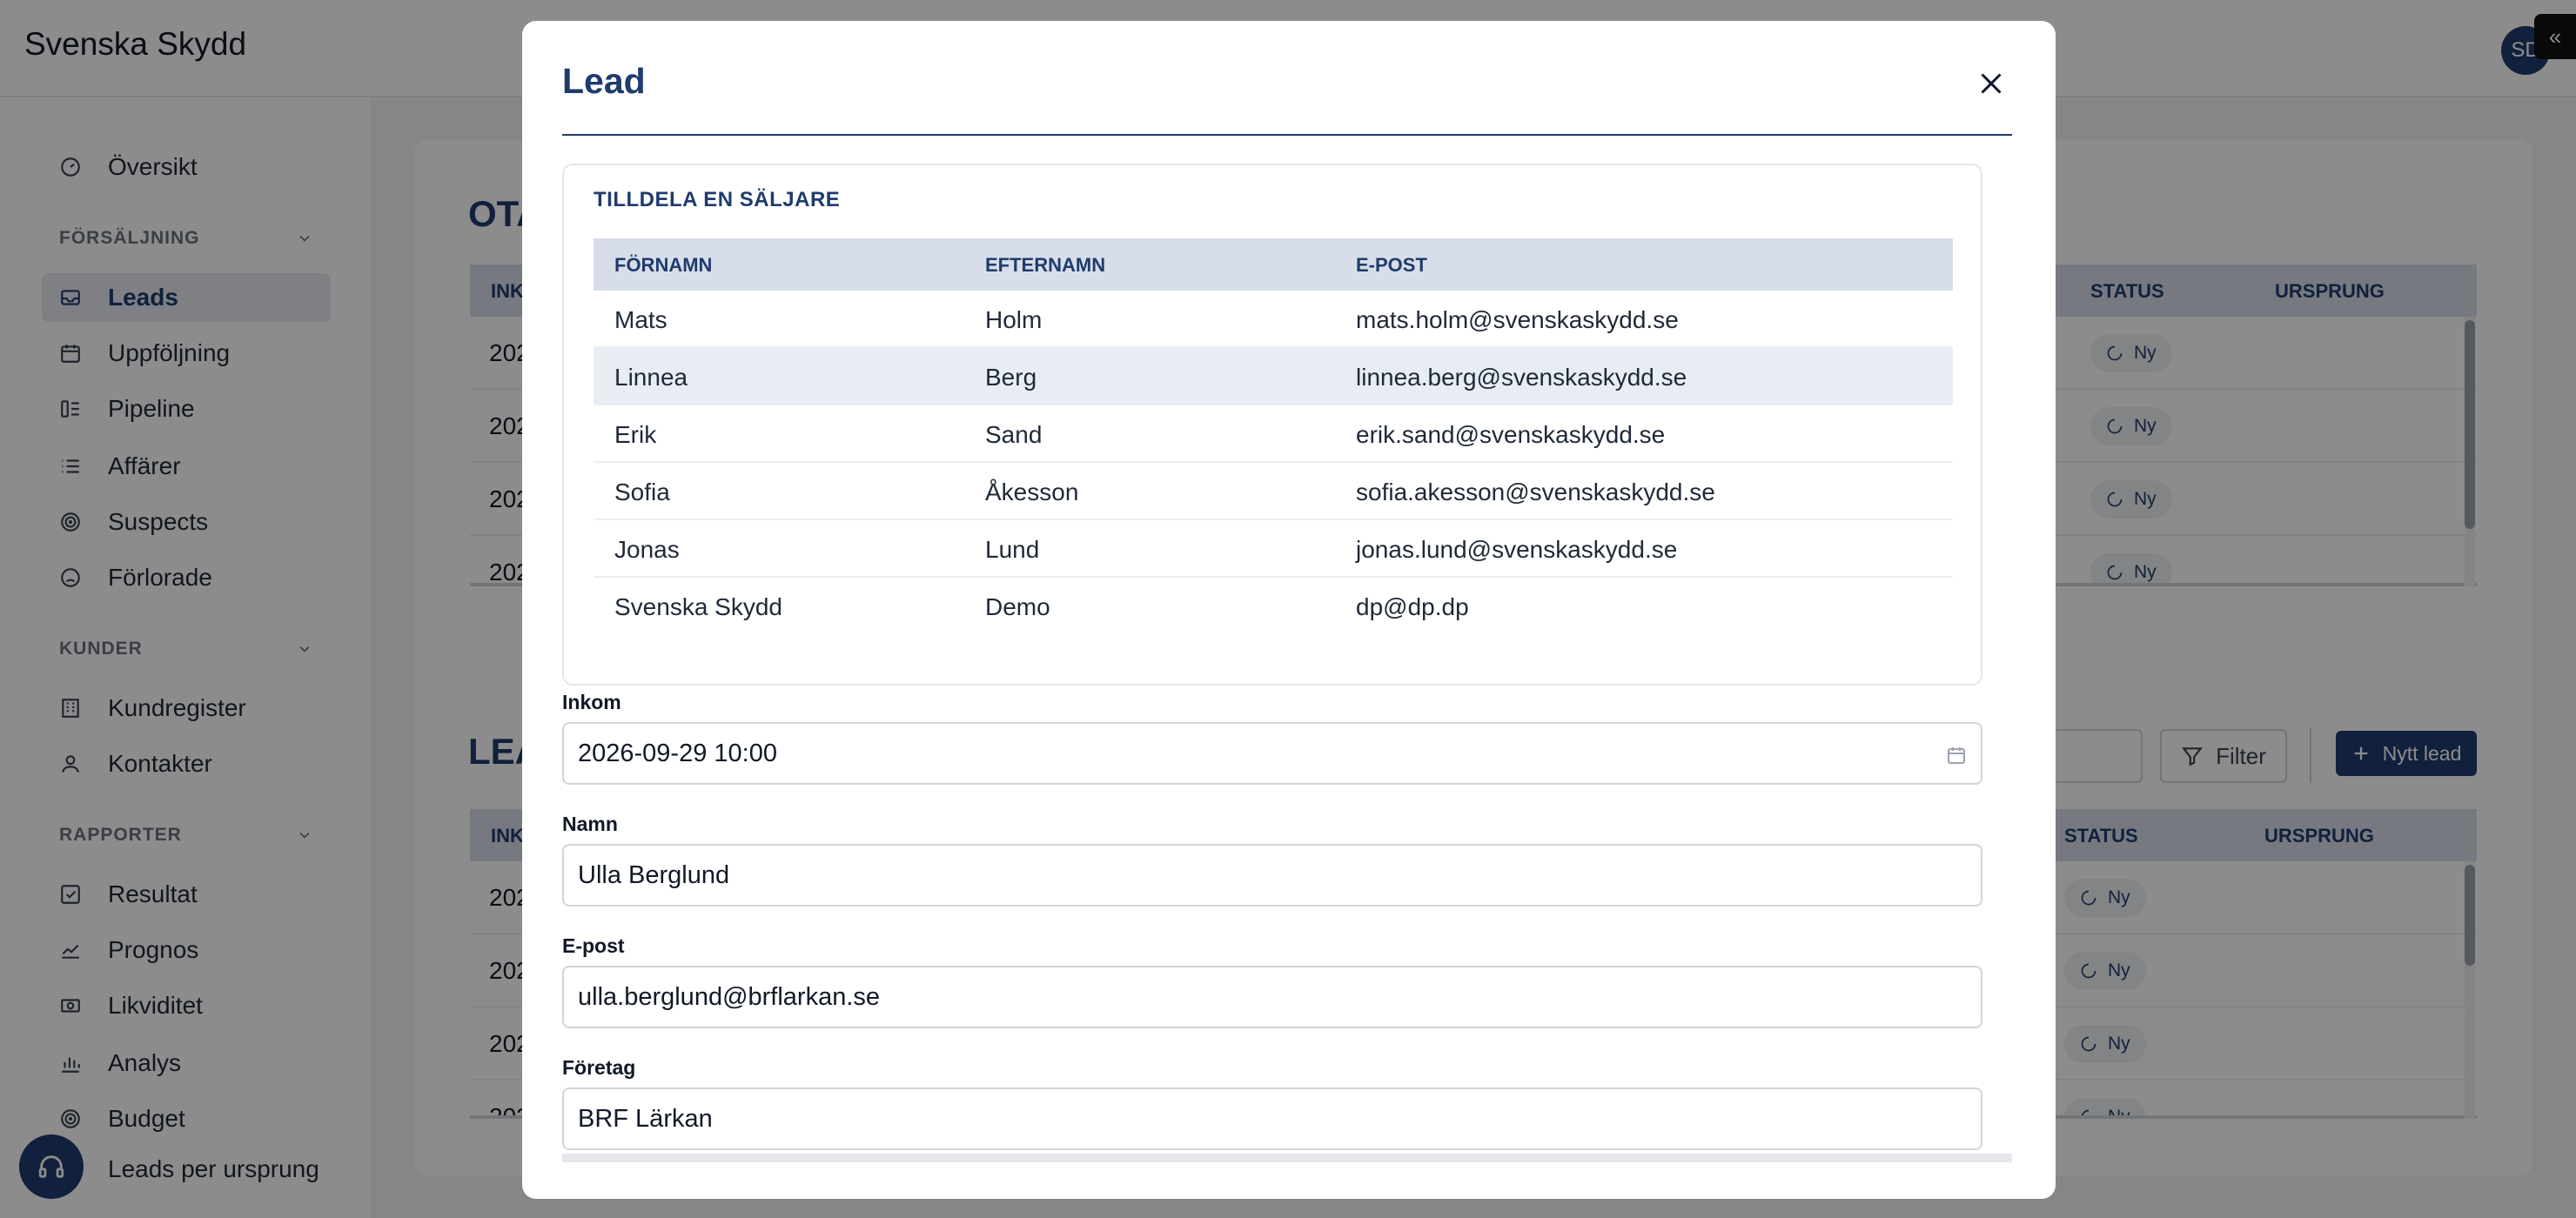  Describe the element at coordinates (635, 434) in the screenshot. I see `cell-fornamn: Erik` at that location.